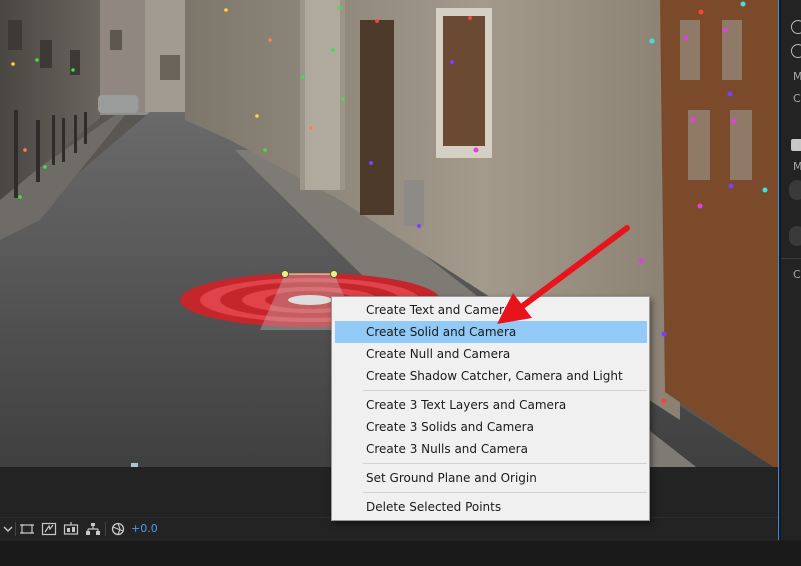  What do you see at coordinates (491, 449) in the screenshot?
I see `menu-item-create-3-nulls: Create 3 Nulls and Camera` at bounding box center [491, 449].